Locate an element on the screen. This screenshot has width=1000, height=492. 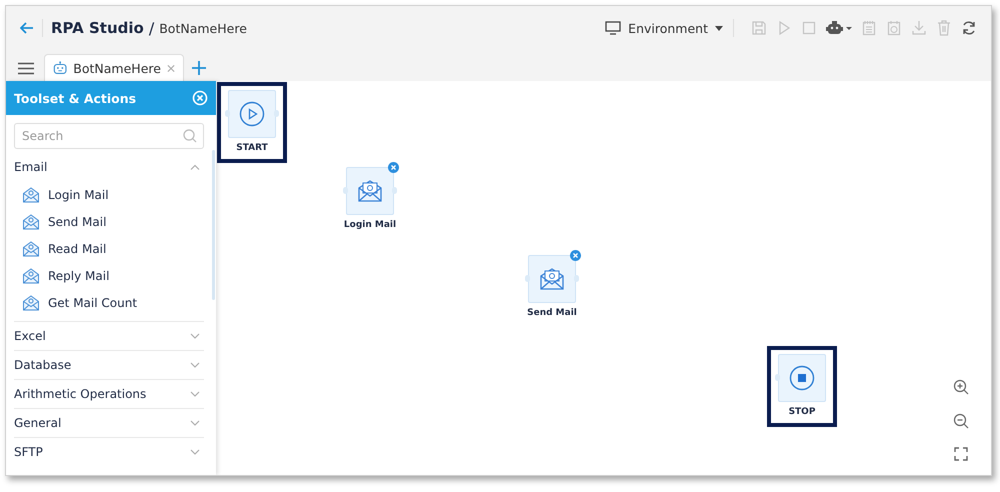
category-header: Arithmetic Operations is located at coordinates (109, 394).